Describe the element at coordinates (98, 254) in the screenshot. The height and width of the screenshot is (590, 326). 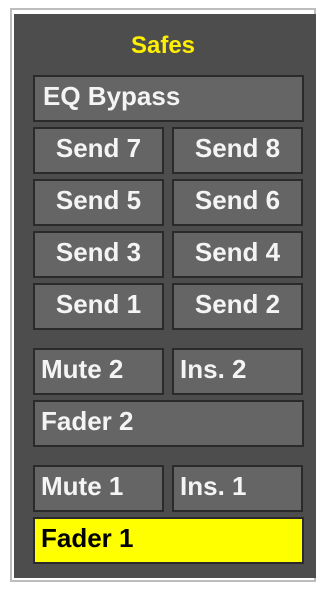
I see `send-3-button: Send 3` at that location.